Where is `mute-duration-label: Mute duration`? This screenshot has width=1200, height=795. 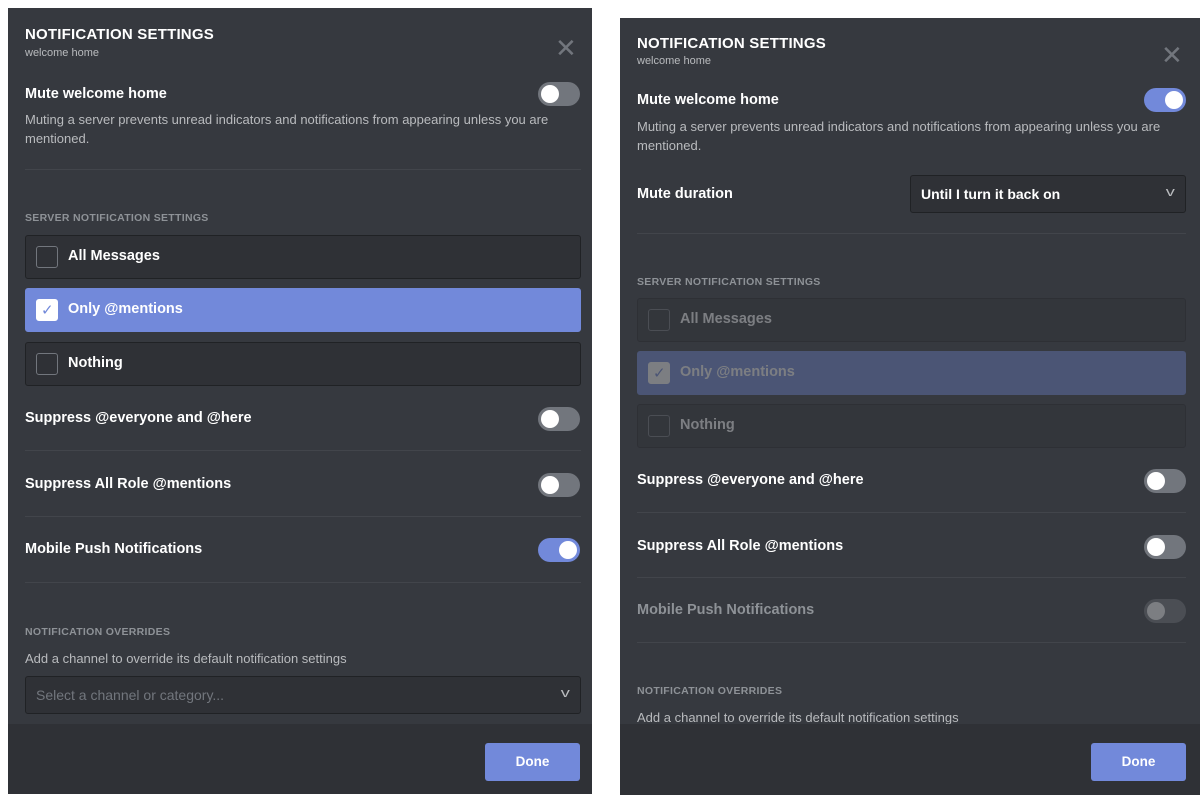
mute-duration-label: Mute duration is located at coordinates (685, 194).